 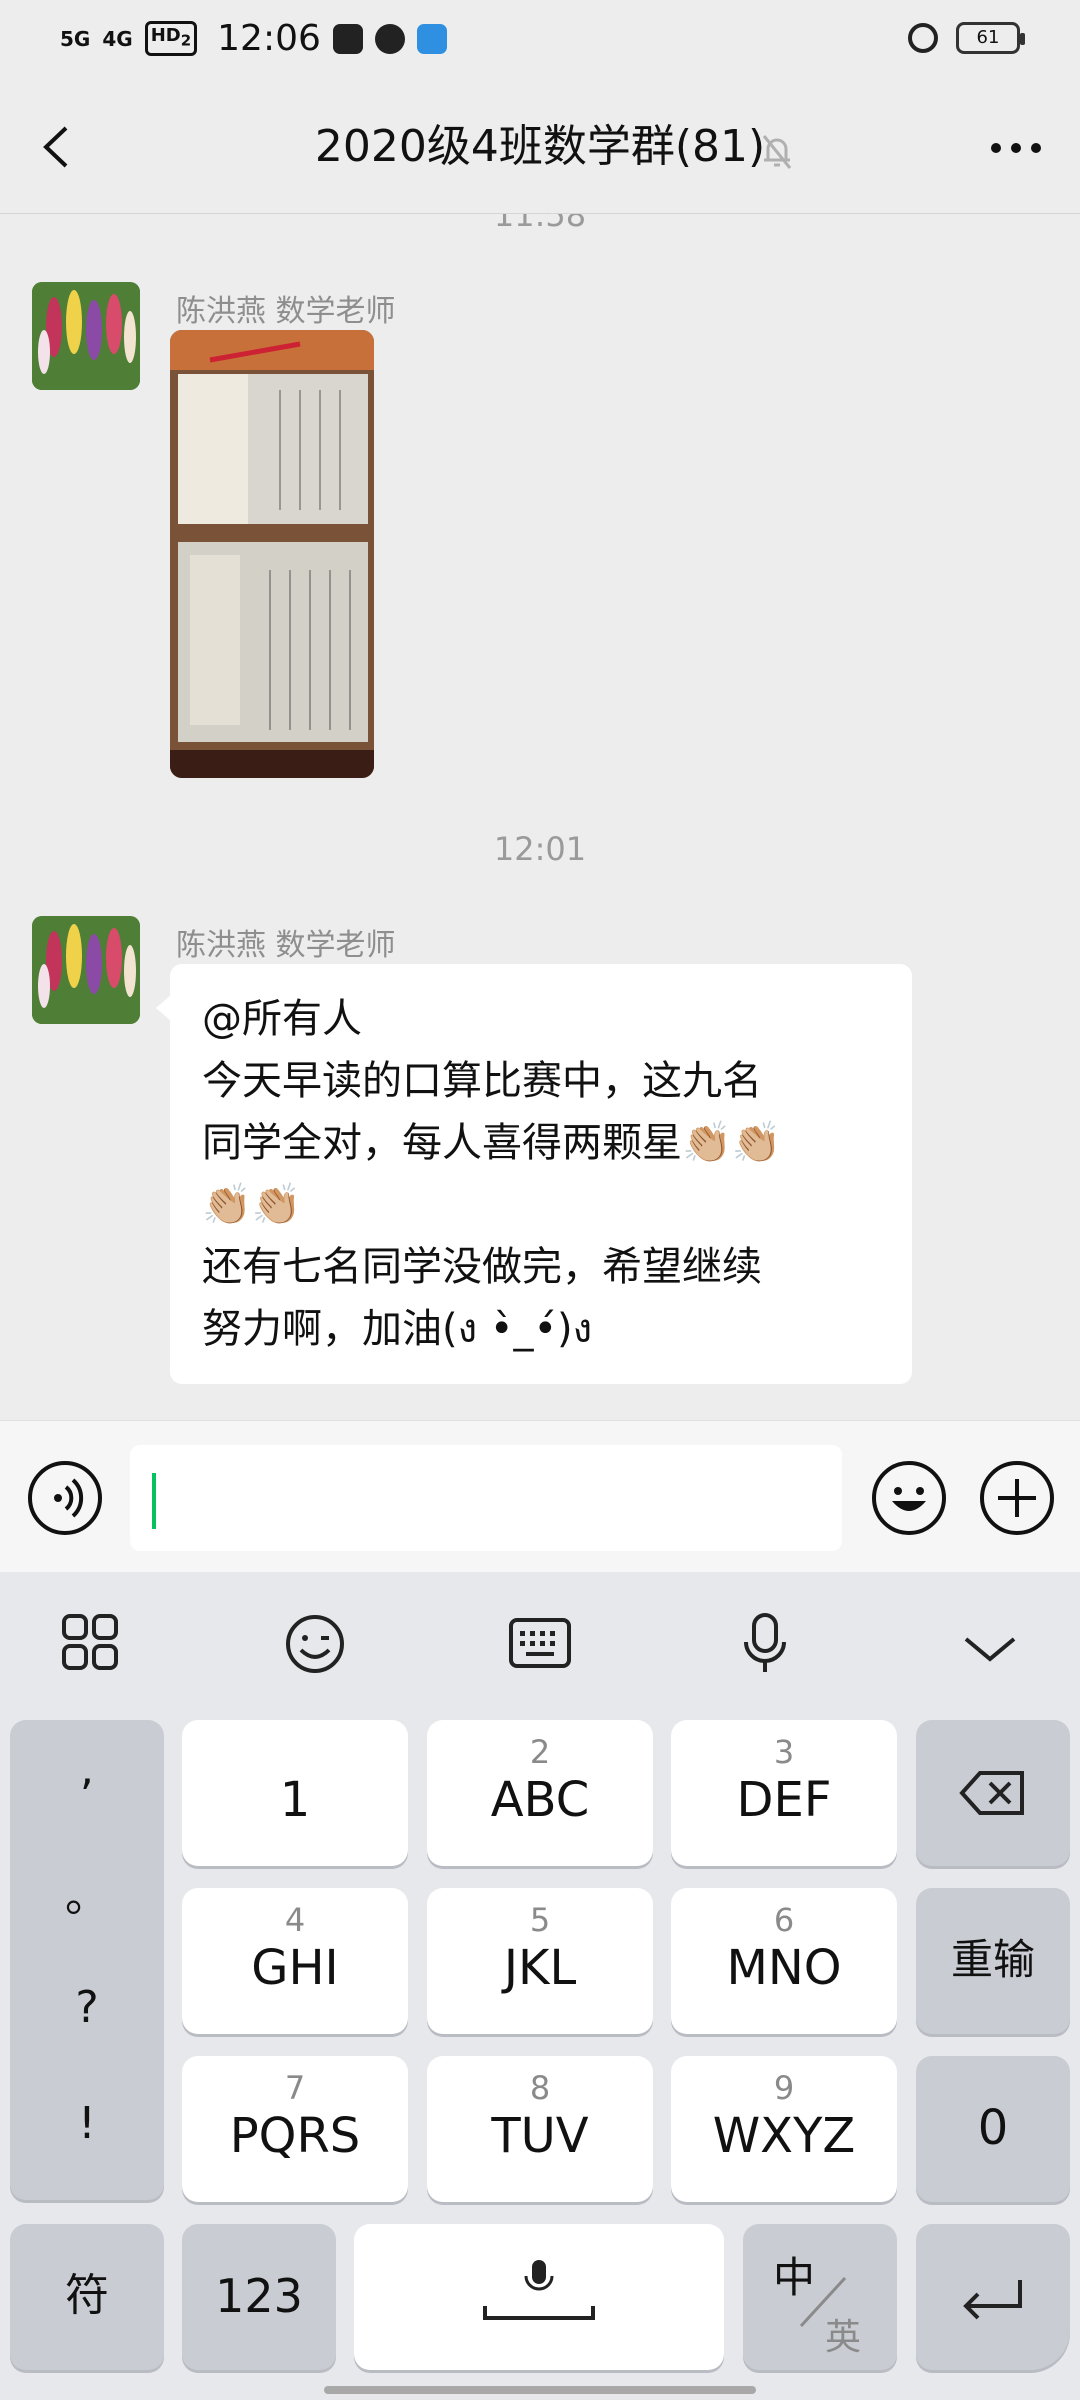 What do you see at coordinates (315, 1644) in the screenshot?
I see `emoji-wink-icon` at bounding box center [315, 1644].